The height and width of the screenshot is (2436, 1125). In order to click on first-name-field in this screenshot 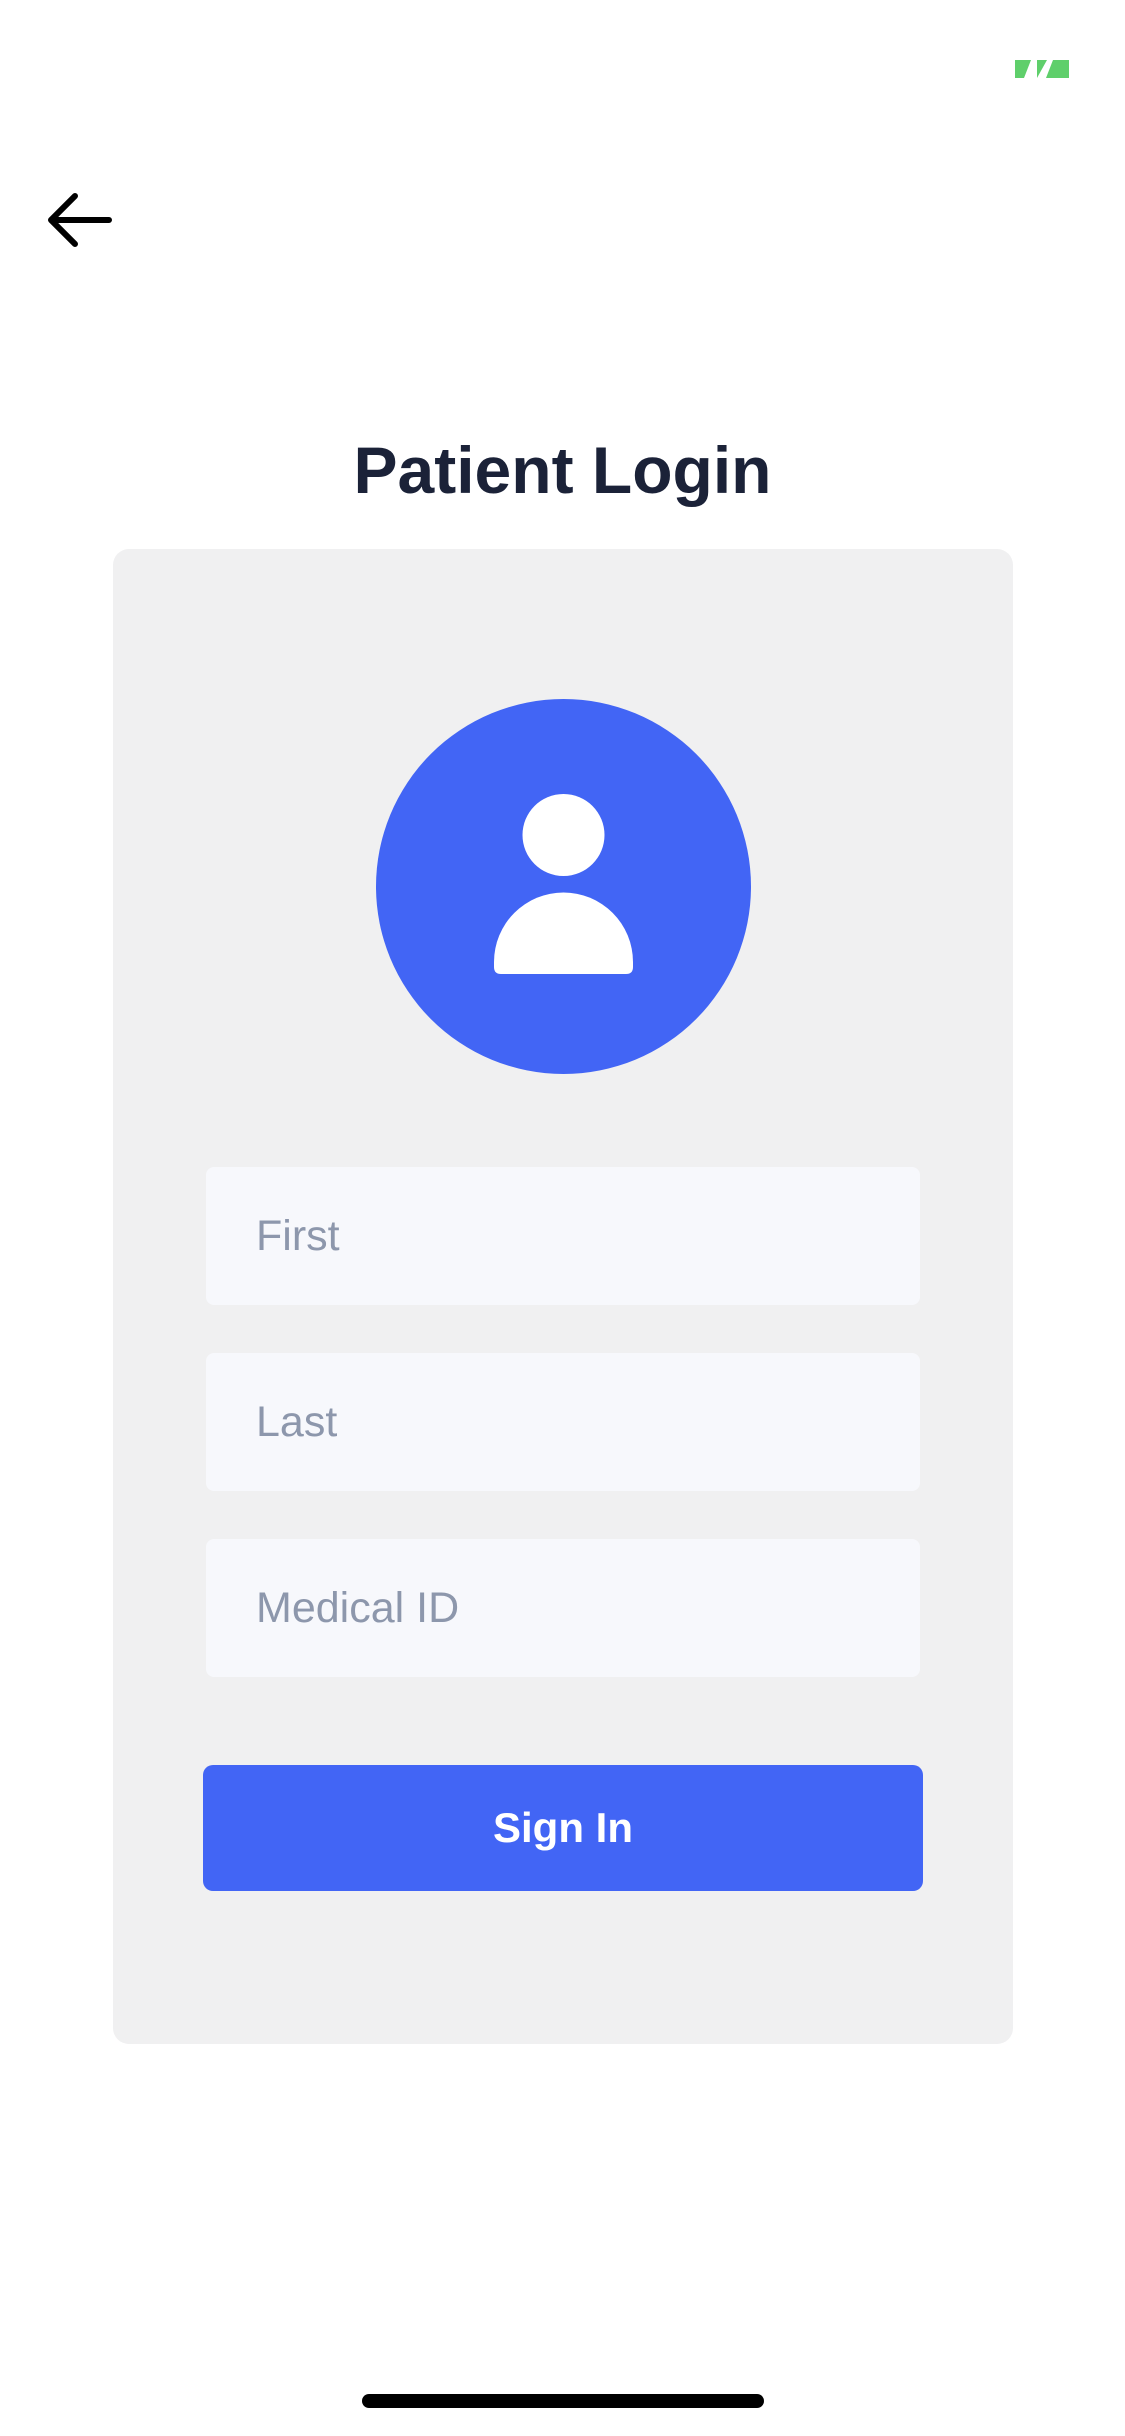, I will do `click(563, 1236)`.